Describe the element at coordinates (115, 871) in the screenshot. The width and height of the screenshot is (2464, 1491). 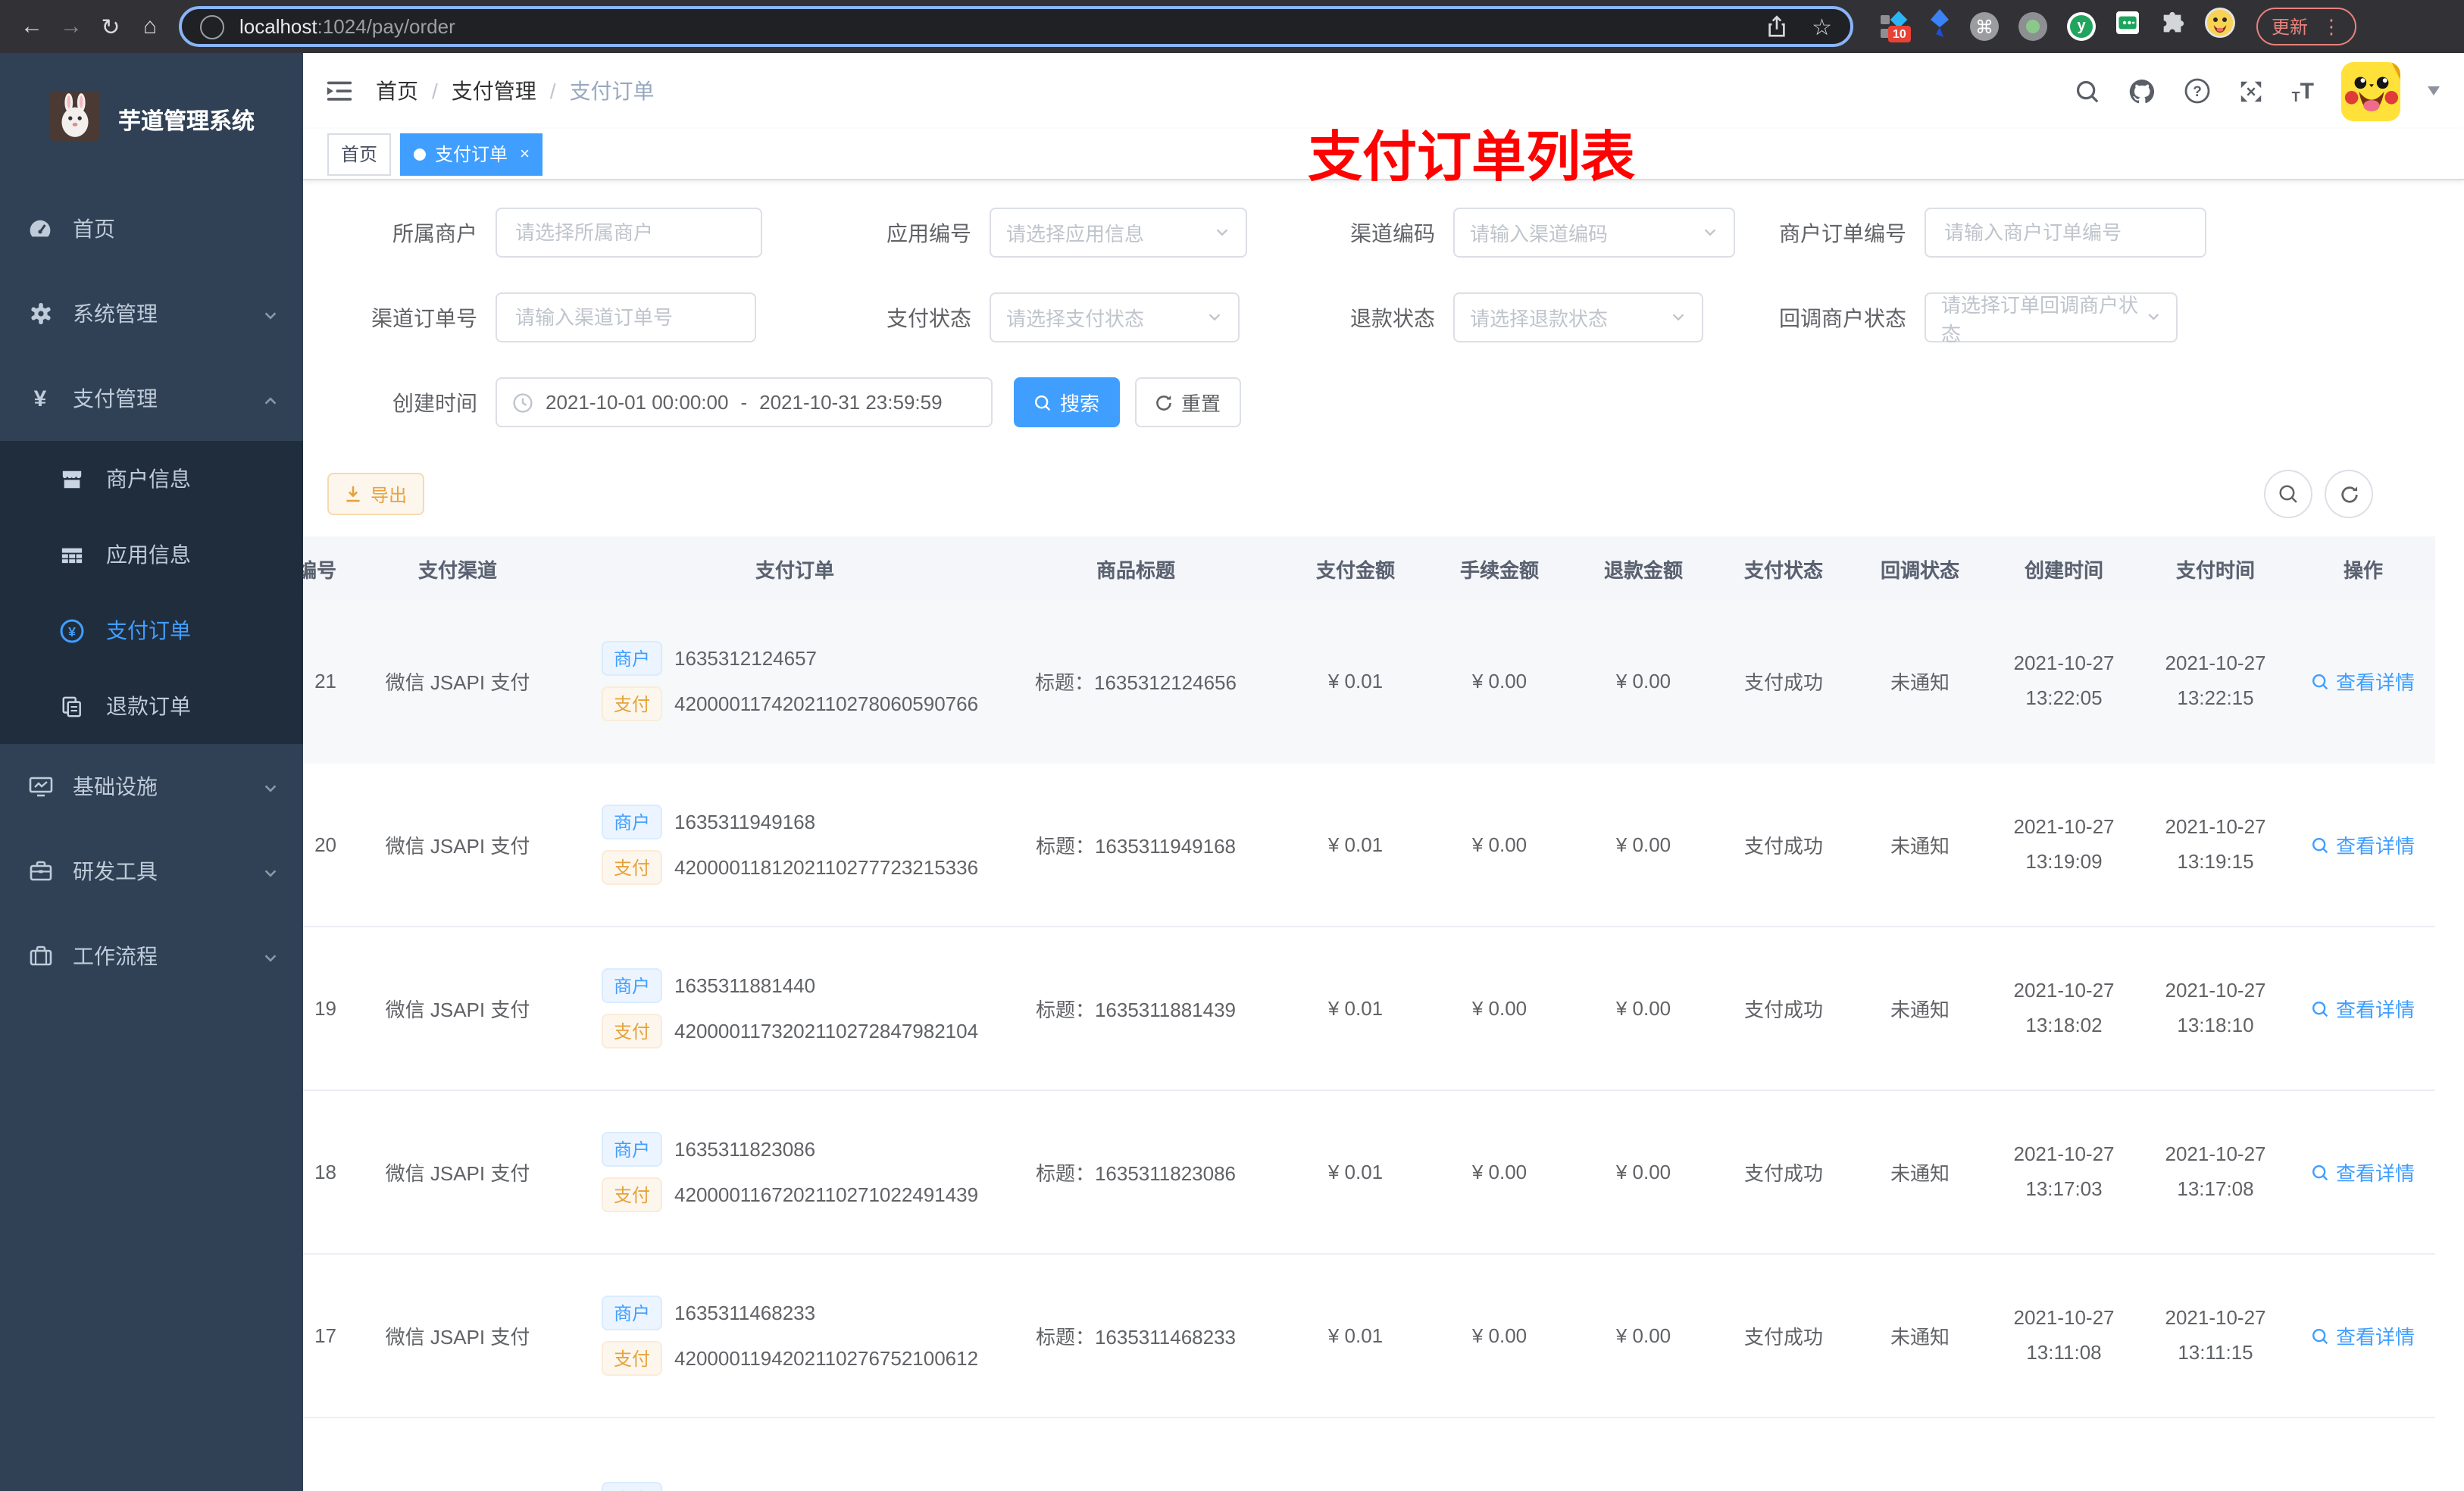
I see `sidebar-item-label: 研发工具` at that location.